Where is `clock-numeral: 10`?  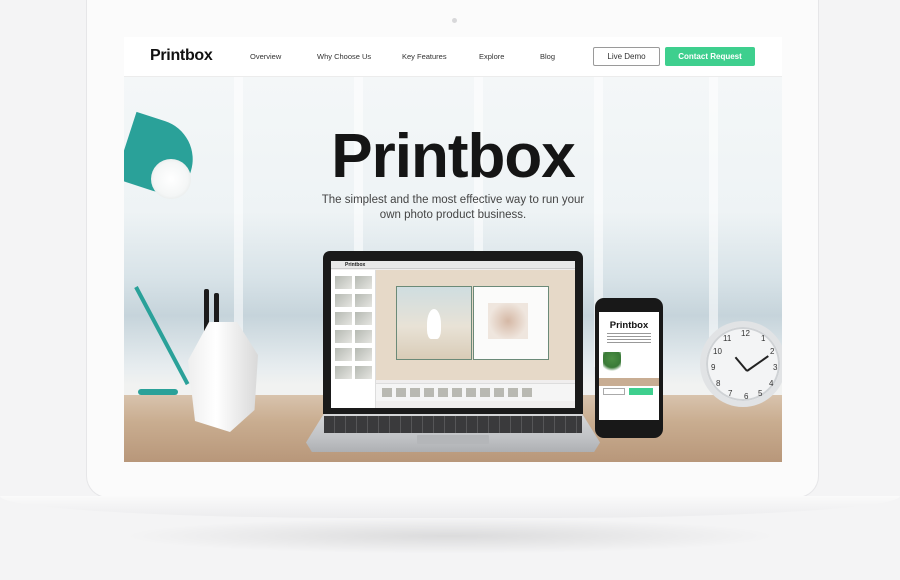 clock-numeral: 10 is located at coordinates (717, 351).